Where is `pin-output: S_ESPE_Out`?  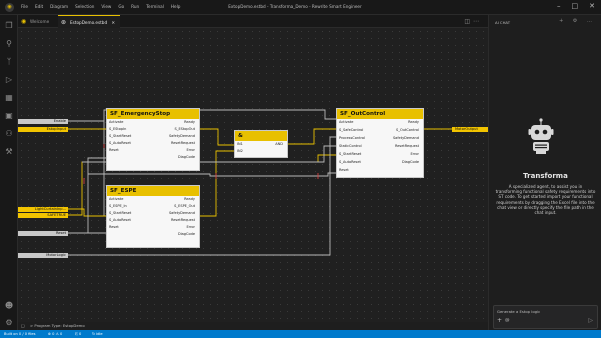 pin-output: S_ESPE_Out is located at coordinates (184, 206).